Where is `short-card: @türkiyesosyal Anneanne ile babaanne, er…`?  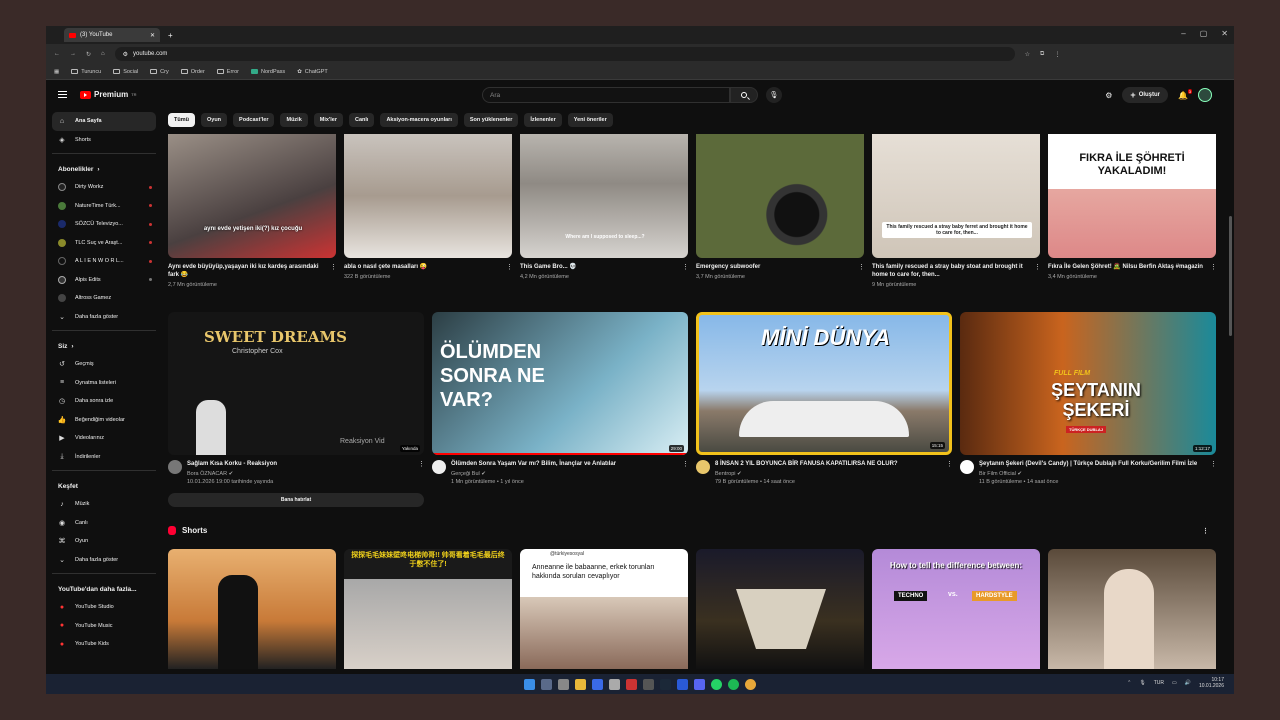
short-card: @türkiyesosyal Anneanne ile babaanne, er… is located at coordinates (604, 608).